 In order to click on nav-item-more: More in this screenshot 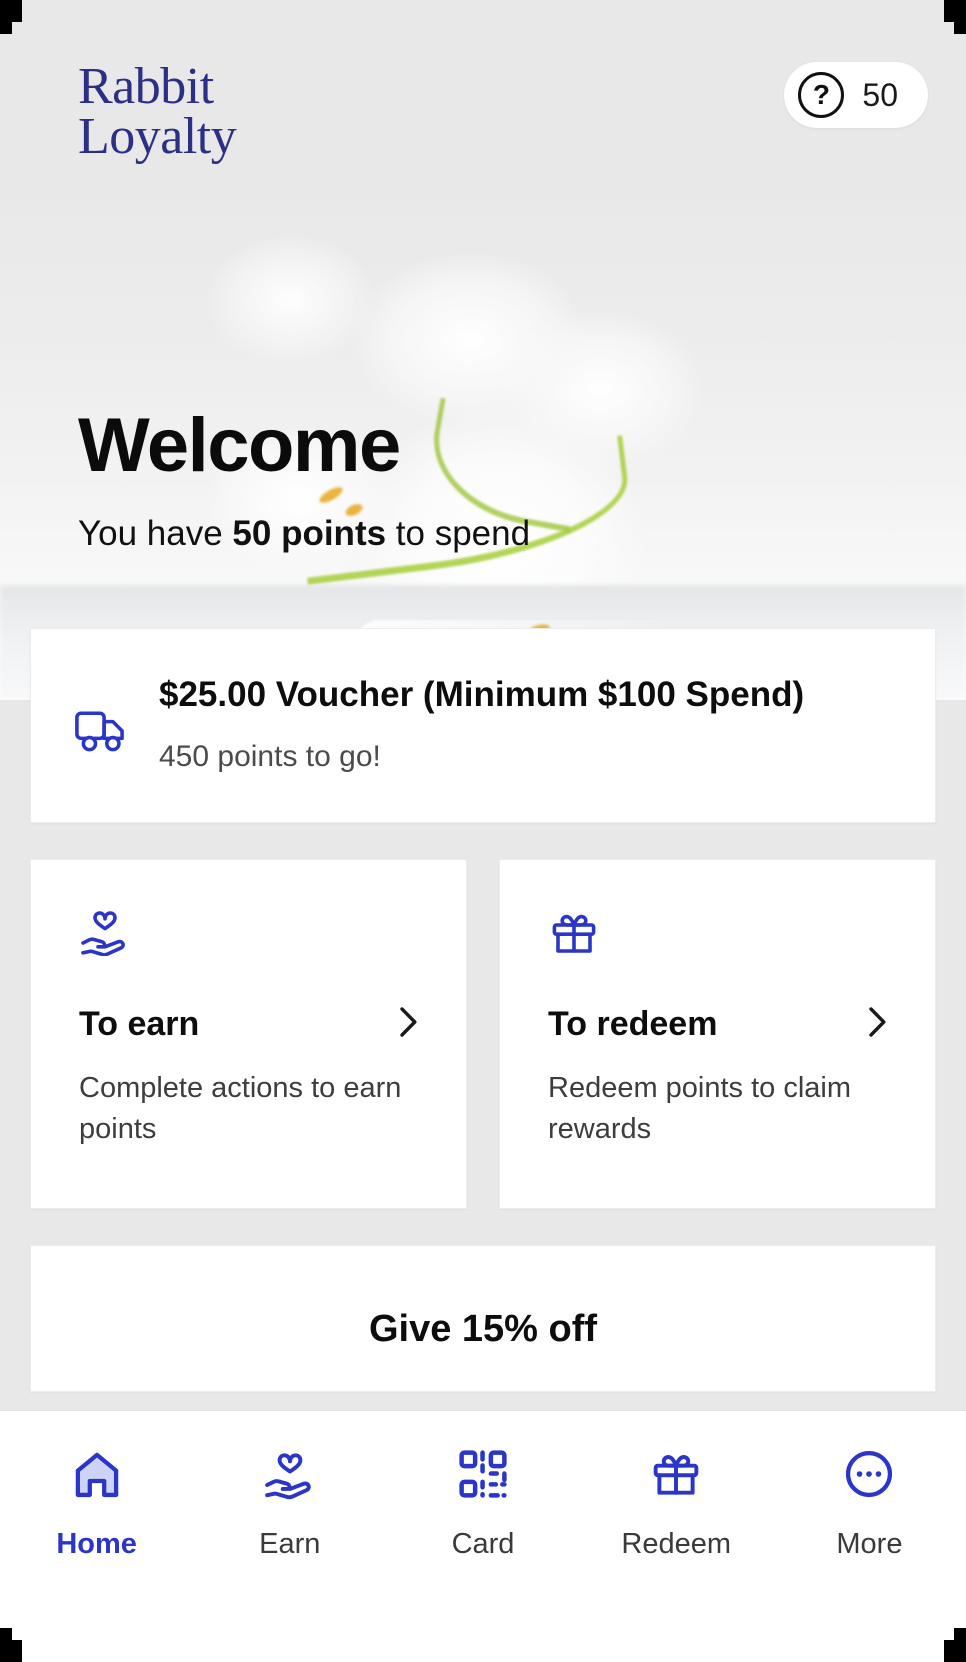, I will do `click(869, 1504)`.